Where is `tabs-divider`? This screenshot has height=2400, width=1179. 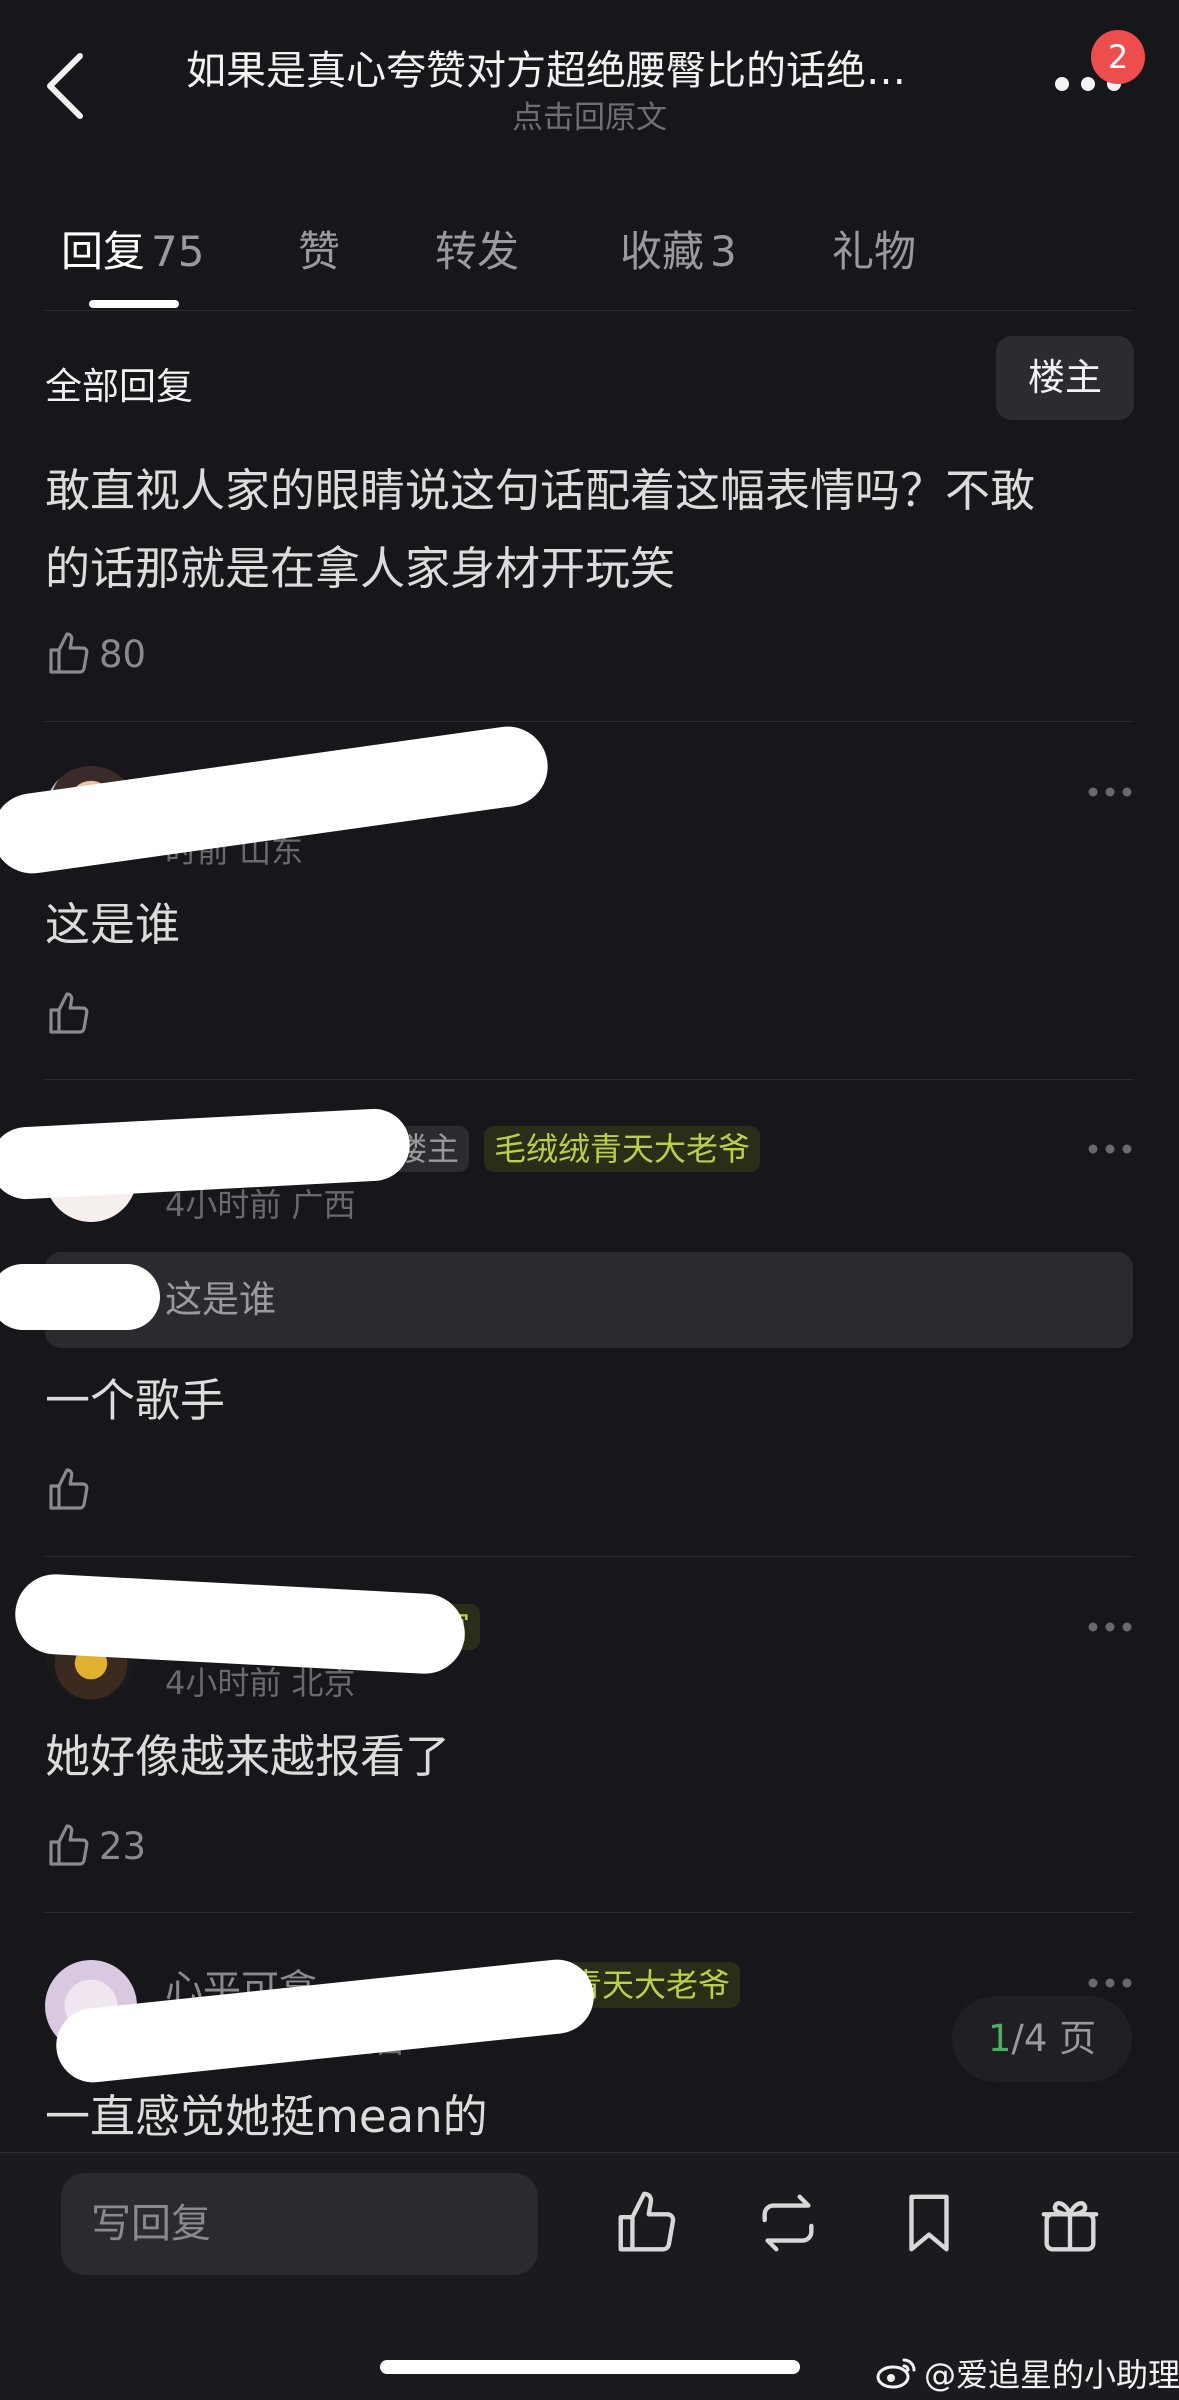 tabs-divider is located at coordinates (589, 310).